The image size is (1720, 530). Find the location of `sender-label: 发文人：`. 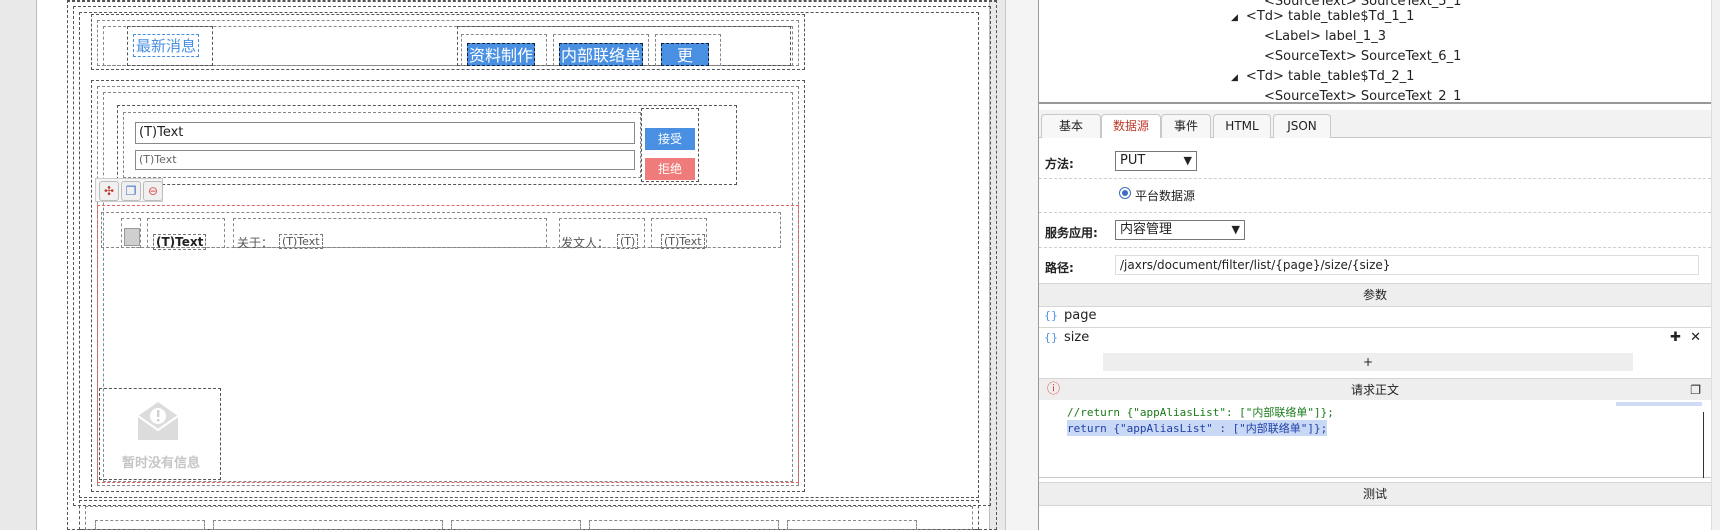

sender-label: 发文人： is located at coordinates (585, 243).